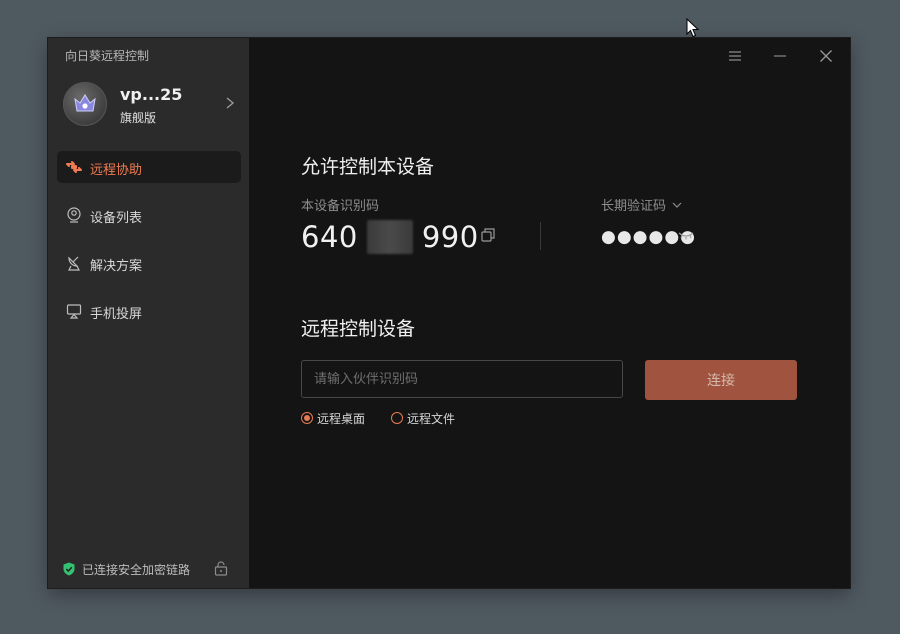 The width and height of the screenshot is (900, 634). What do you see at coordinates (74, 215) in the screenshot?
I see `device-list-icon` at bounding box center [74, 215].